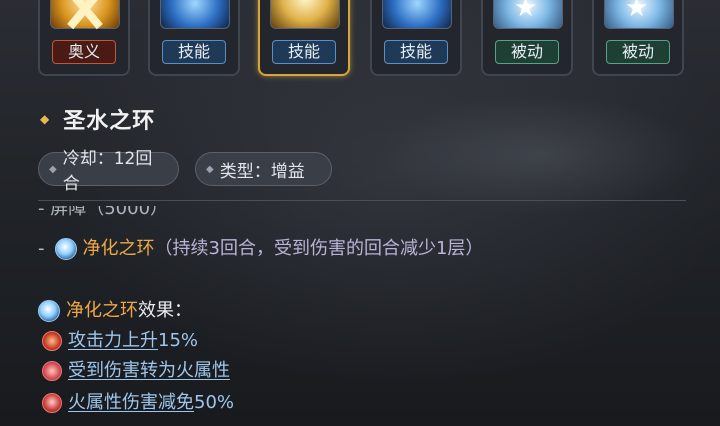  What do you see at coordinates (52, 341) in the screenshot?
I see `sword-icon` at bounding box center [52, 341].